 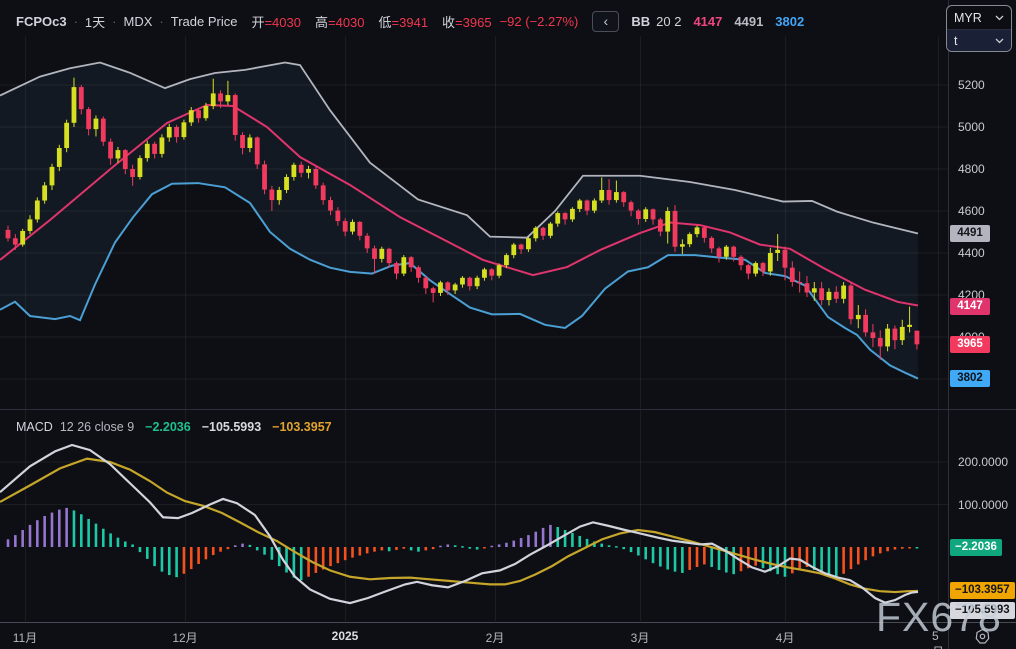 I want to click on price-tick-label: 5000, so click(x=971, y=127).